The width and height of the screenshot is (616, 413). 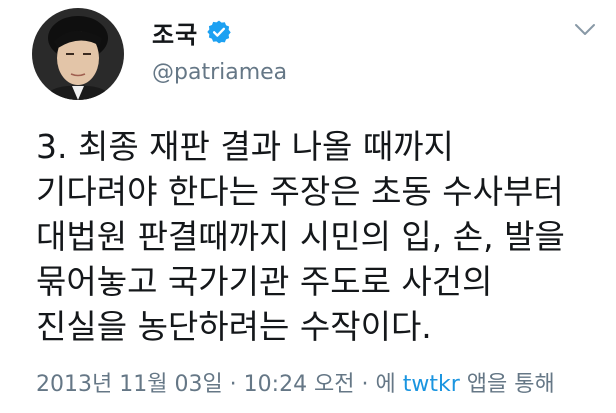 I want to click on client-link: twtkr, so click(x=431, y=384).